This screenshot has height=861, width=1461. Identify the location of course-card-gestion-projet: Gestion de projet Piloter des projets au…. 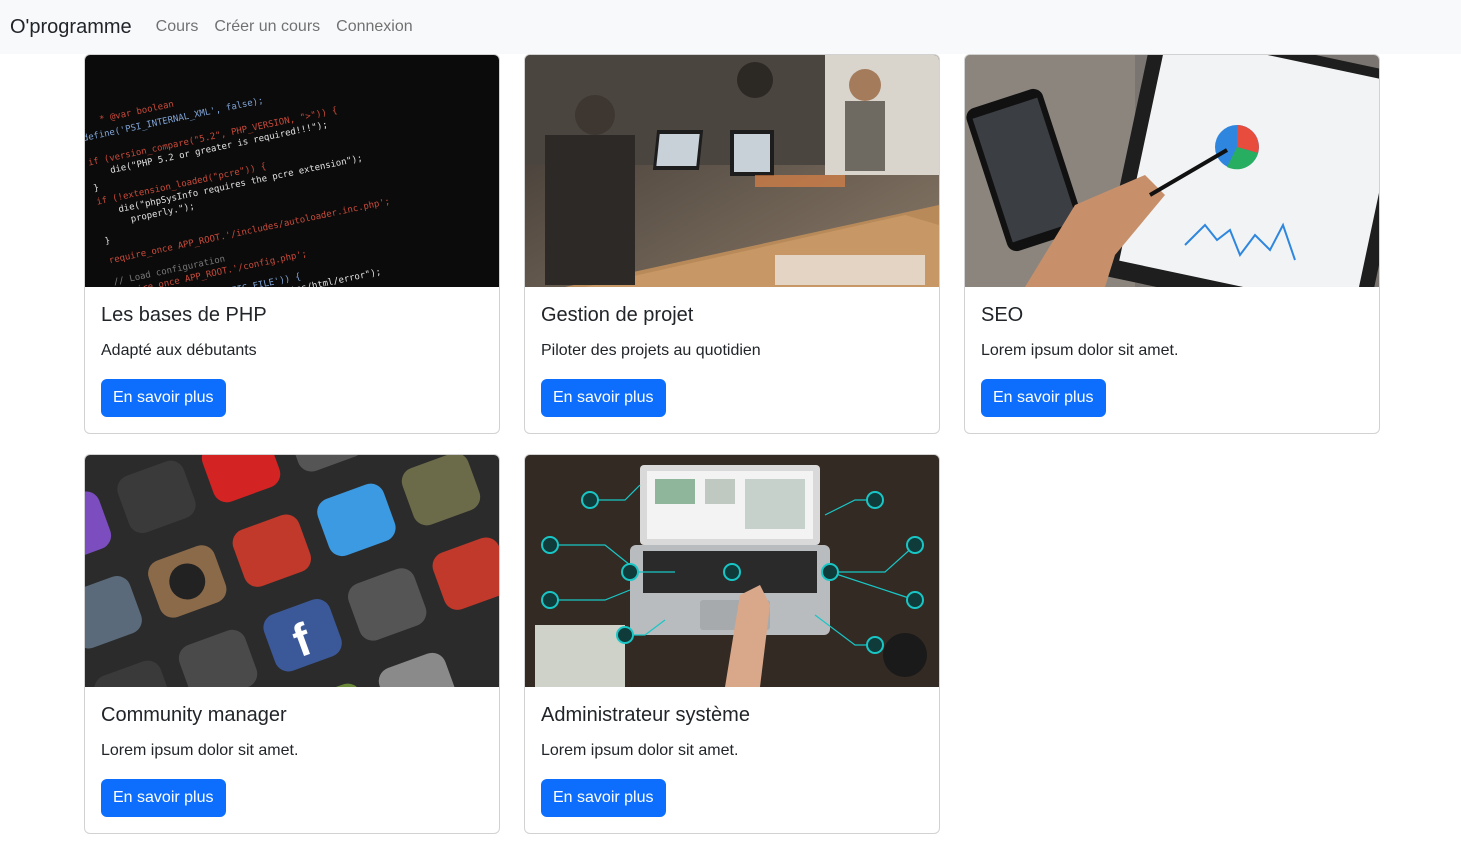
(732, 244).